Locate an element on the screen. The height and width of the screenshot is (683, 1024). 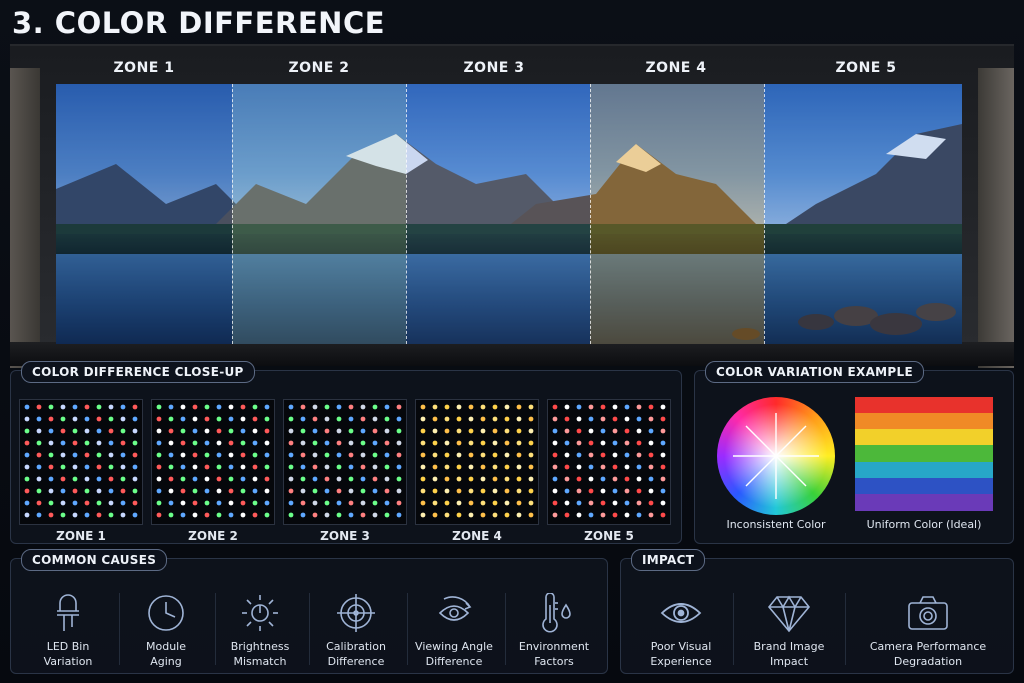
cause-label-line2: Aging is located at coordinates (166, 661).